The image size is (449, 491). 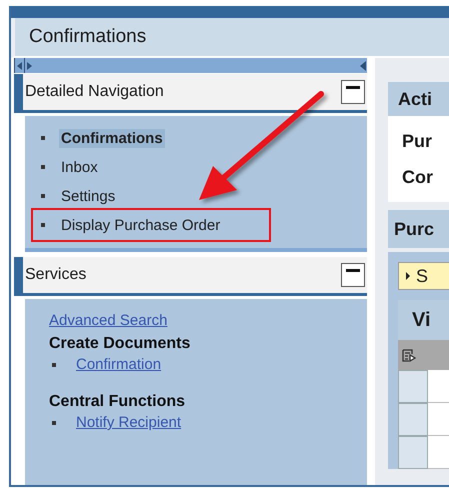 What do you see at coordinates (79, 167) in the screenshot?
I see `navigation-item: Inbox` at bounding box center [79, 167].